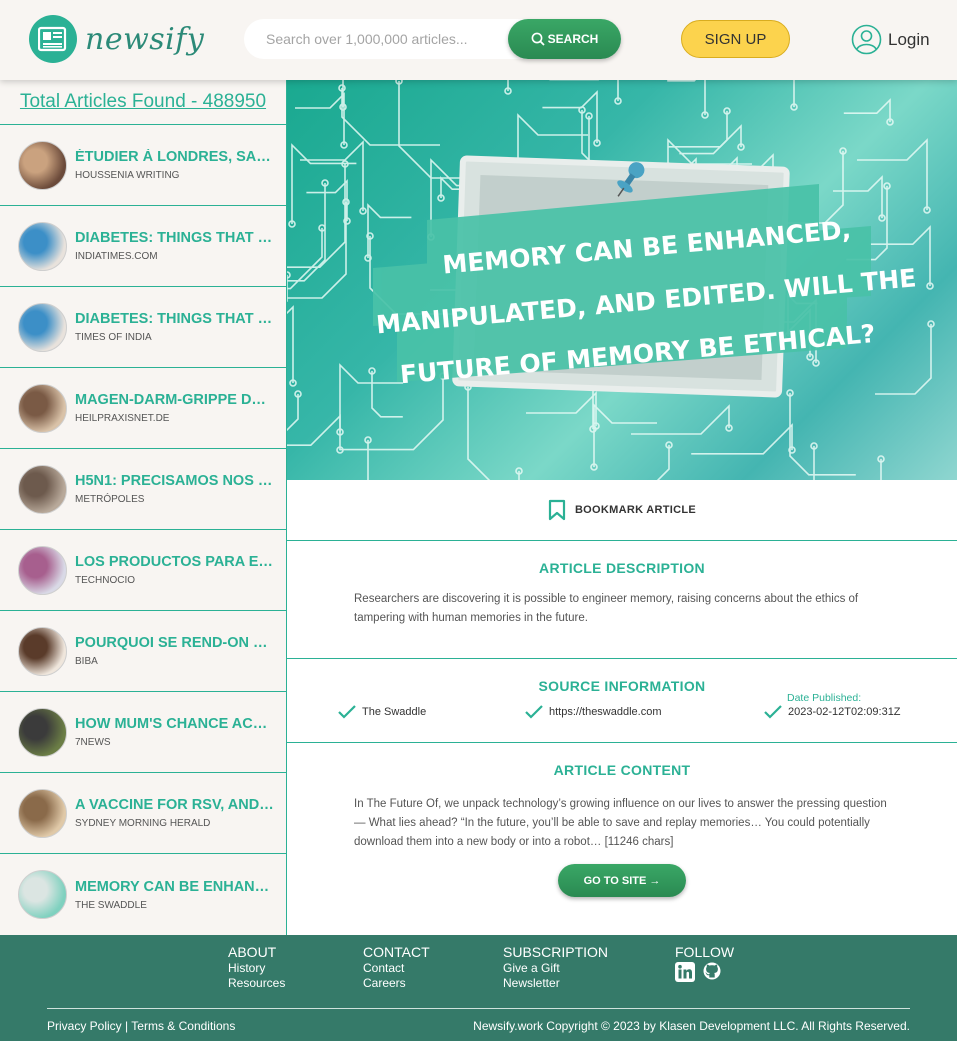  What do you see at coordinates (175, 895) in the screenshot?
I see `sidebar-article-text: Memory can be enhance... THE SWADDLE` at bounding box center [175, 895].